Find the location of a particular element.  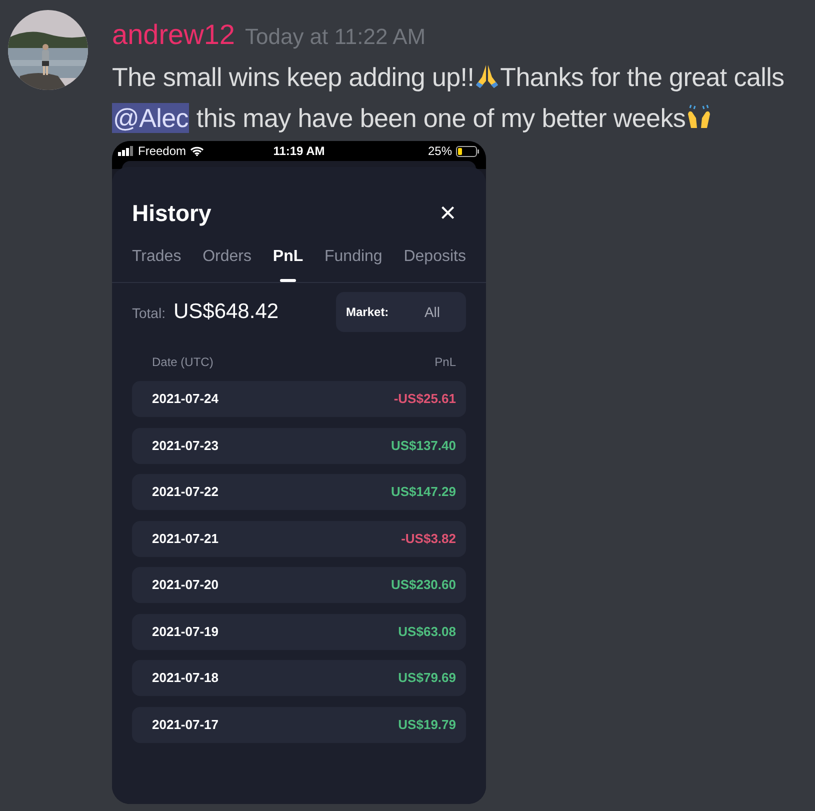

user-mention: @Alec is located at coordinates (151, 118).